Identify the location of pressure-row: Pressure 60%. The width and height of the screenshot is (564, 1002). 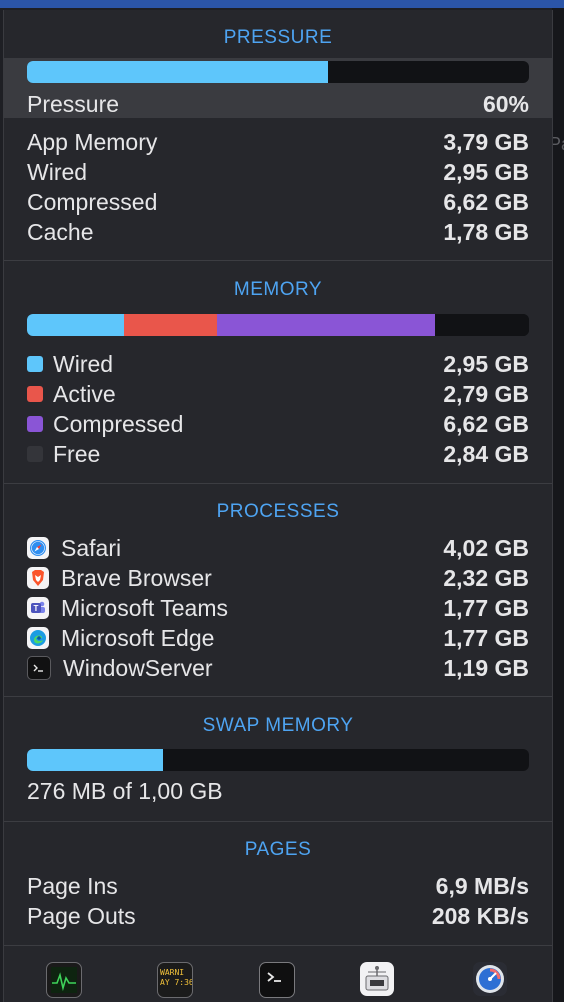
(278, 104).